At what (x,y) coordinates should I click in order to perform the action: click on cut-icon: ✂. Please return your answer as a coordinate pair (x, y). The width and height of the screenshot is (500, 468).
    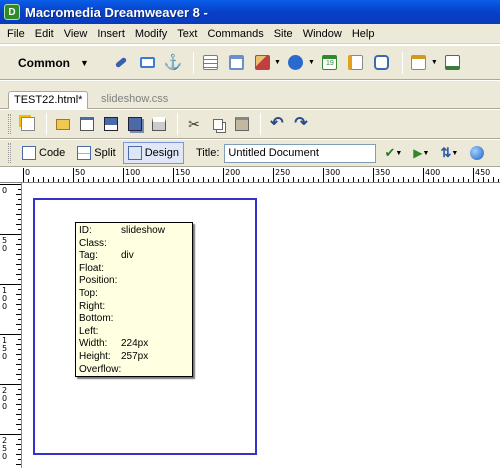
    Looking at the image, I should click on (194, 124).